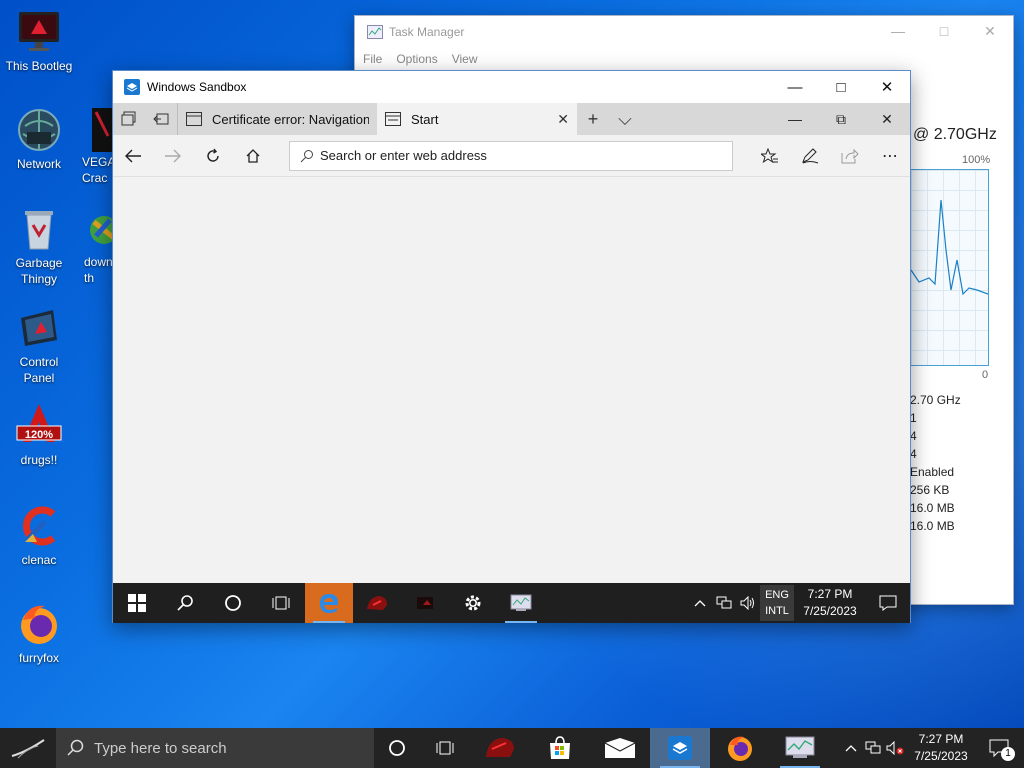 The image size is (1024, 768). I want to click on edge-close-button: ✕, so click(887, 119).